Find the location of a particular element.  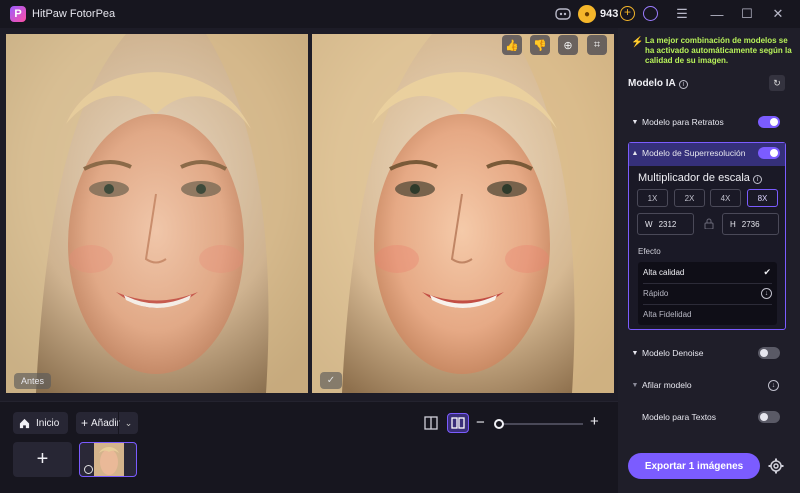

effect-option-fast: Rápido ↓ is located at coordinates (707, 293).